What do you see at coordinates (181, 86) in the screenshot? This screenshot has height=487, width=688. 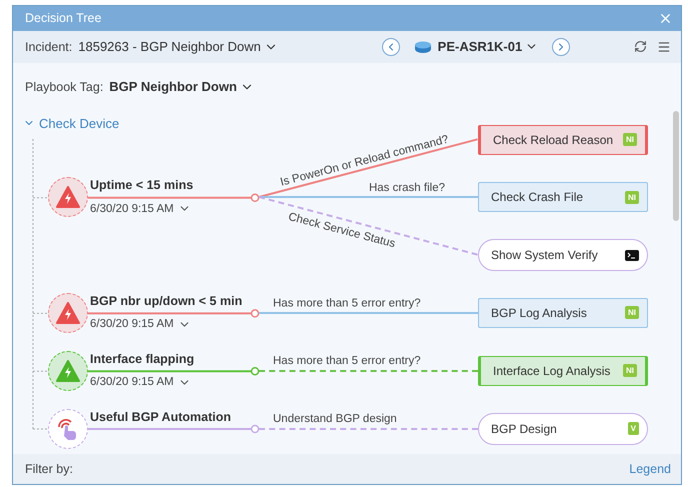 I see `playbook-tag-dropdown: BGP Neighbor Down` at bounding box center [181, 86].